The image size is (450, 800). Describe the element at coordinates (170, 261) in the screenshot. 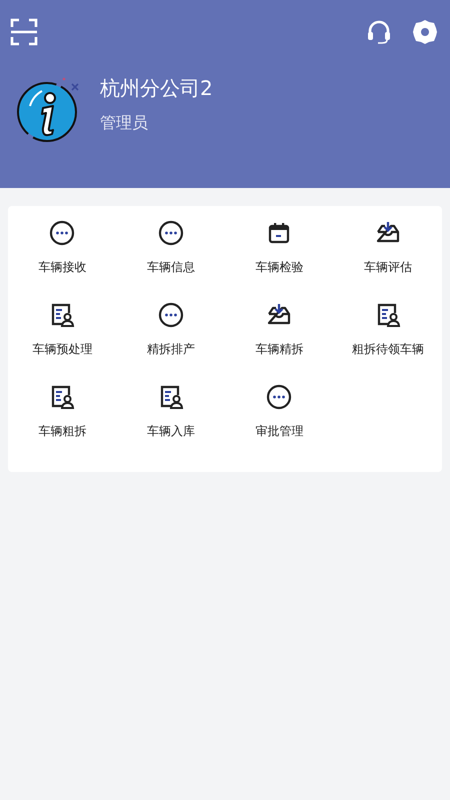

I see `menu-item: 车辆信息` at that location.